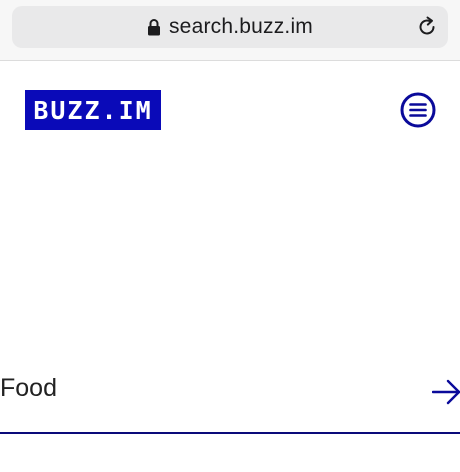  I want to click on address-bar: search.buzz.im, so click(230, 27).